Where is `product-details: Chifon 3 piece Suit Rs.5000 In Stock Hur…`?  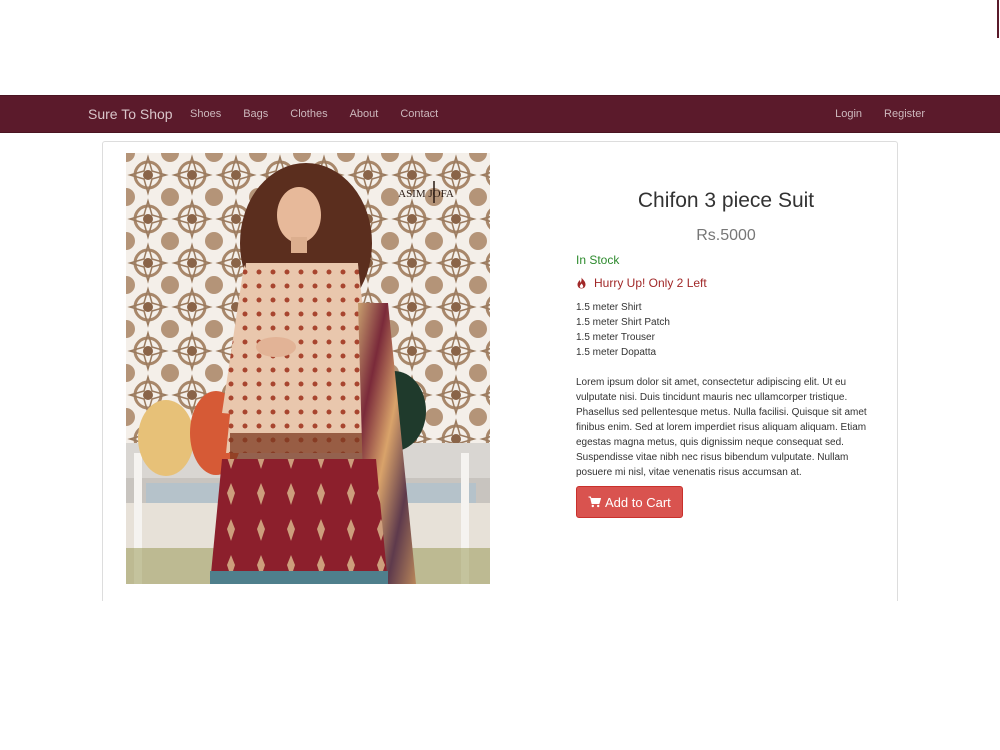
product-details: Chifon 3 piece Suit Rs.5000 In Stock Hur… is located at coordinates (728, 351).